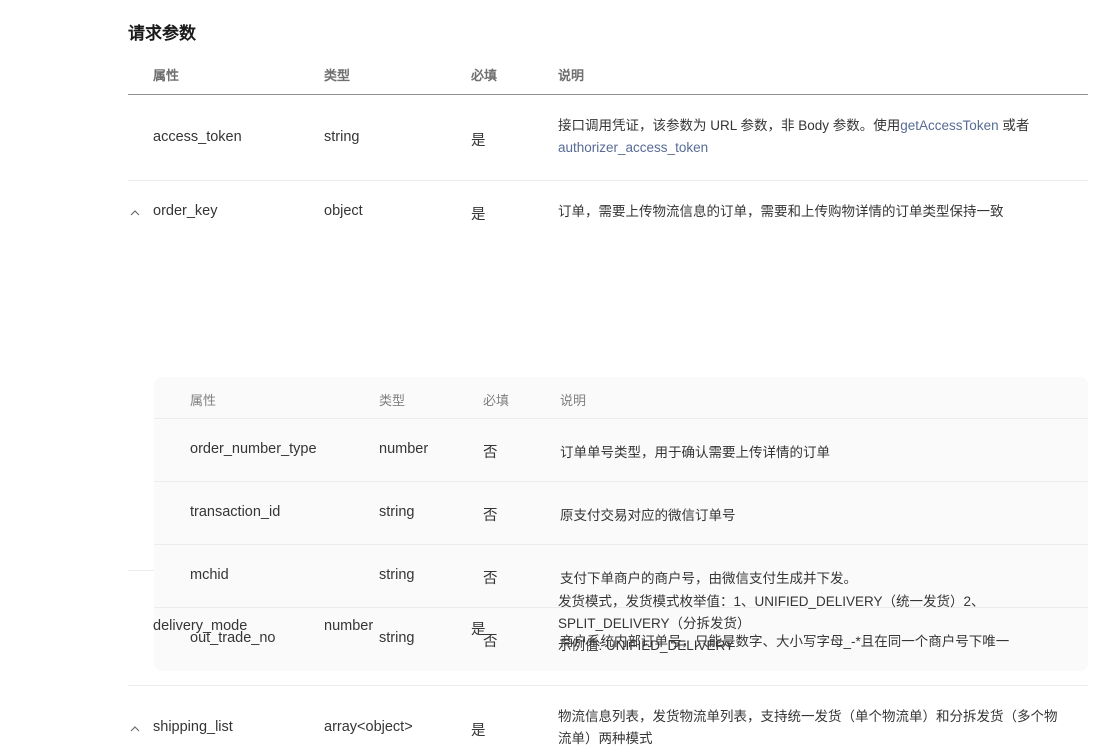 The width and height of the screenshot is (1107, 746). I want to click on desc-line: SPLIT_DELIVERY（分拆发货）, so click(654, 623).